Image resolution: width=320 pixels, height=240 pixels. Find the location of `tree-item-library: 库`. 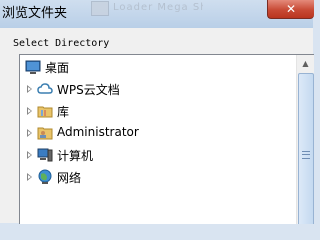

tree-item-library: 库 is located at coordinates (155, 111).